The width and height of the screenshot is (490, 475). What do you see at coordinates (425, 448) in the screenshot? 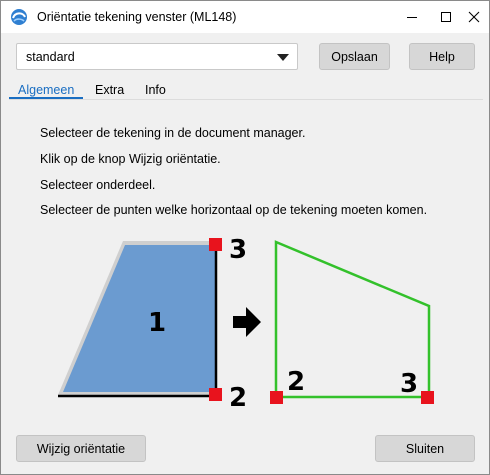
I see `close-button: Sluiten` at bounding box center [425, 448].